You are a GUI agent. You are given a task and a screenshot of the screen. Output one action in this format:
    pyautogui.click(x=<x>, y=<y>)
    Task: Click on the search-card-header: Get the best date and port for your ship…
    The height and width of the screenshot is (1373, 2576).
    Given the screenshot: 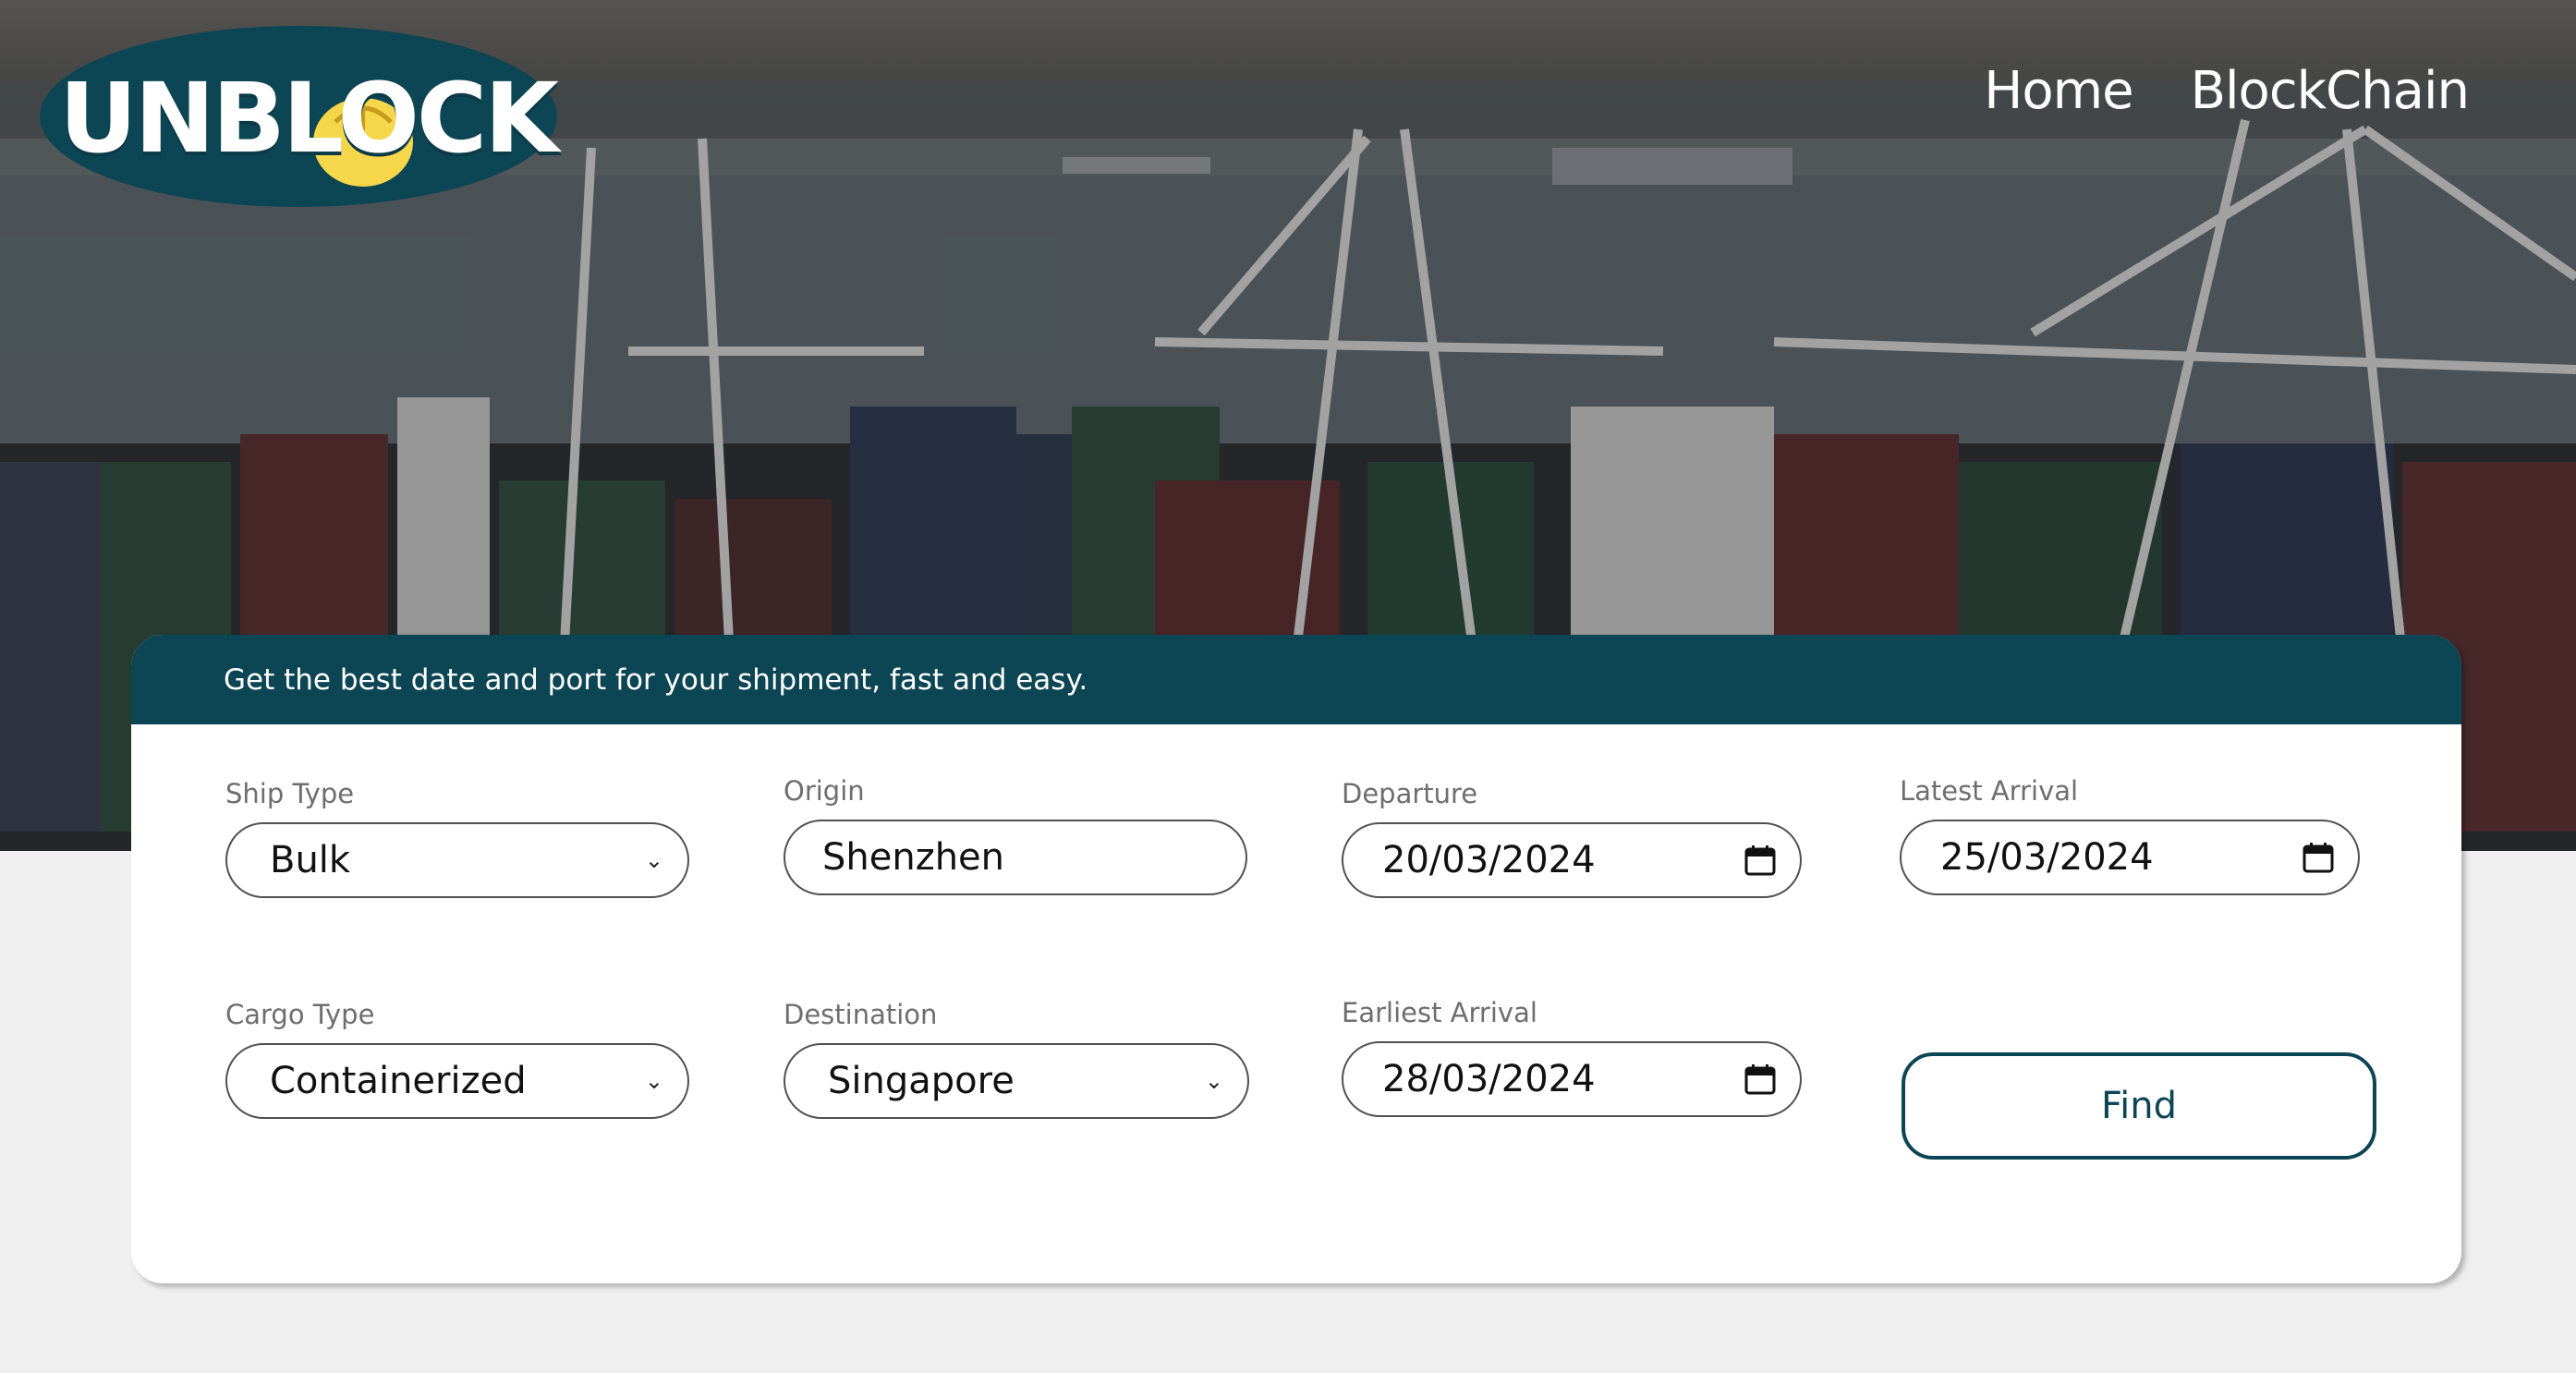 What is the action you would take?
    pyautogui.click(x=1296, y=679)
    